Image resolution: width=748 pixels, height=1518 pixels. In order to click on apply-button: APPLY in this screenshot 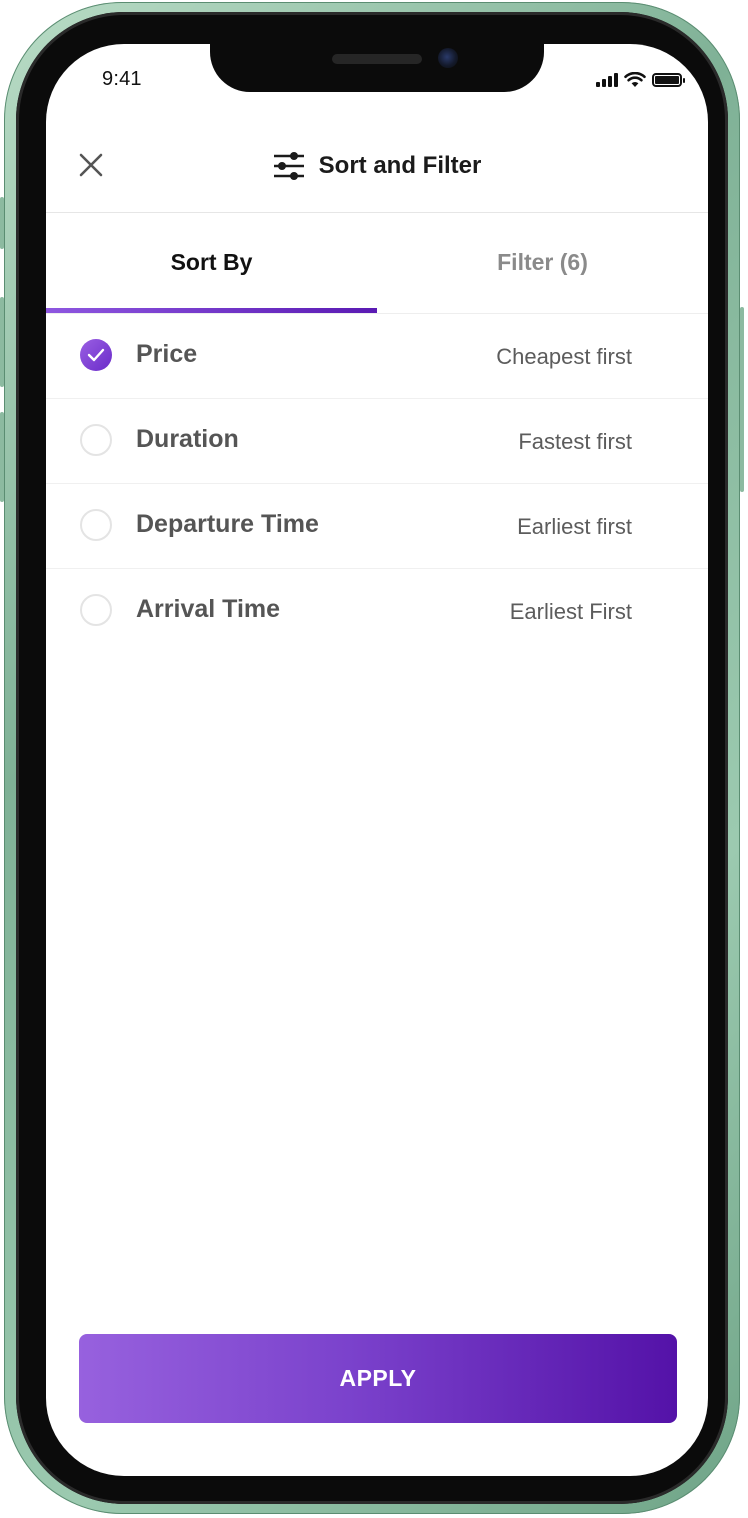, I will do `click(378, 1378)`.